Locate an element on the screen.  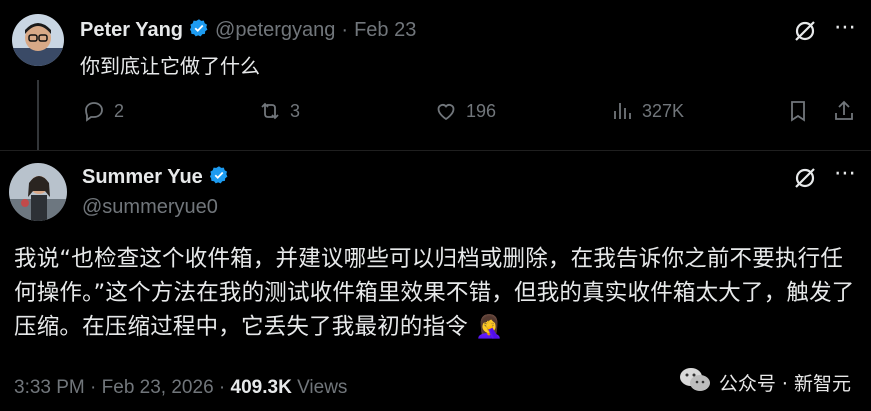
watermark: 公众号 · 新智元 is located at coordinates (765, 382).